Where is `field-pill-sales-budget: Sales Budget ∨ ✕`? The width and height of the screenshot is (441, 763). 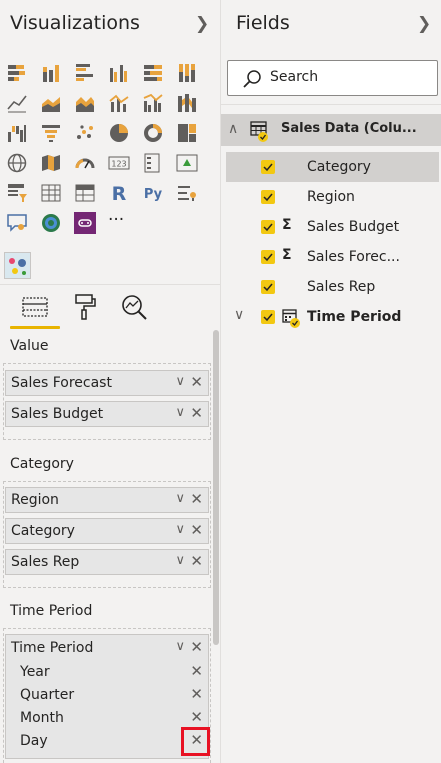
field-pill-sales-budget: Sales Budget ∨ ✕ is located at coordinates (107, 414).